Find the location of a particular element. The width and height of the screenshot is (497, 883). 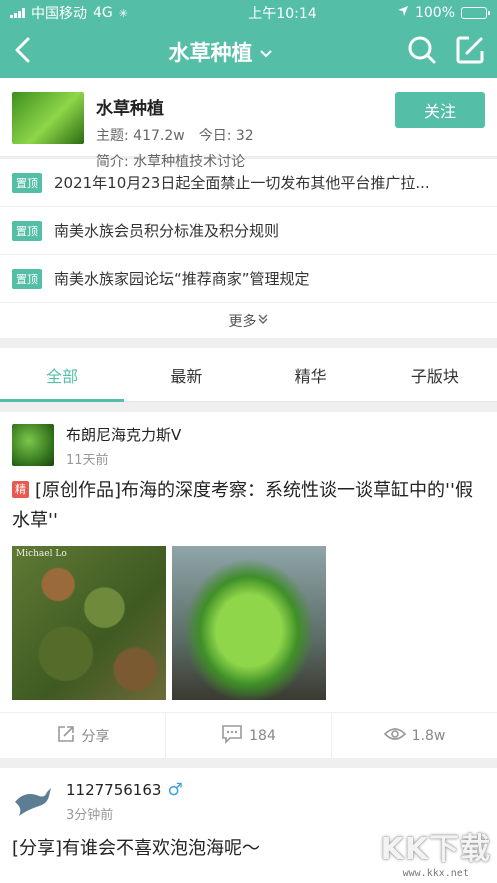

more-button: 更多 is located at coordinates (248, 320).